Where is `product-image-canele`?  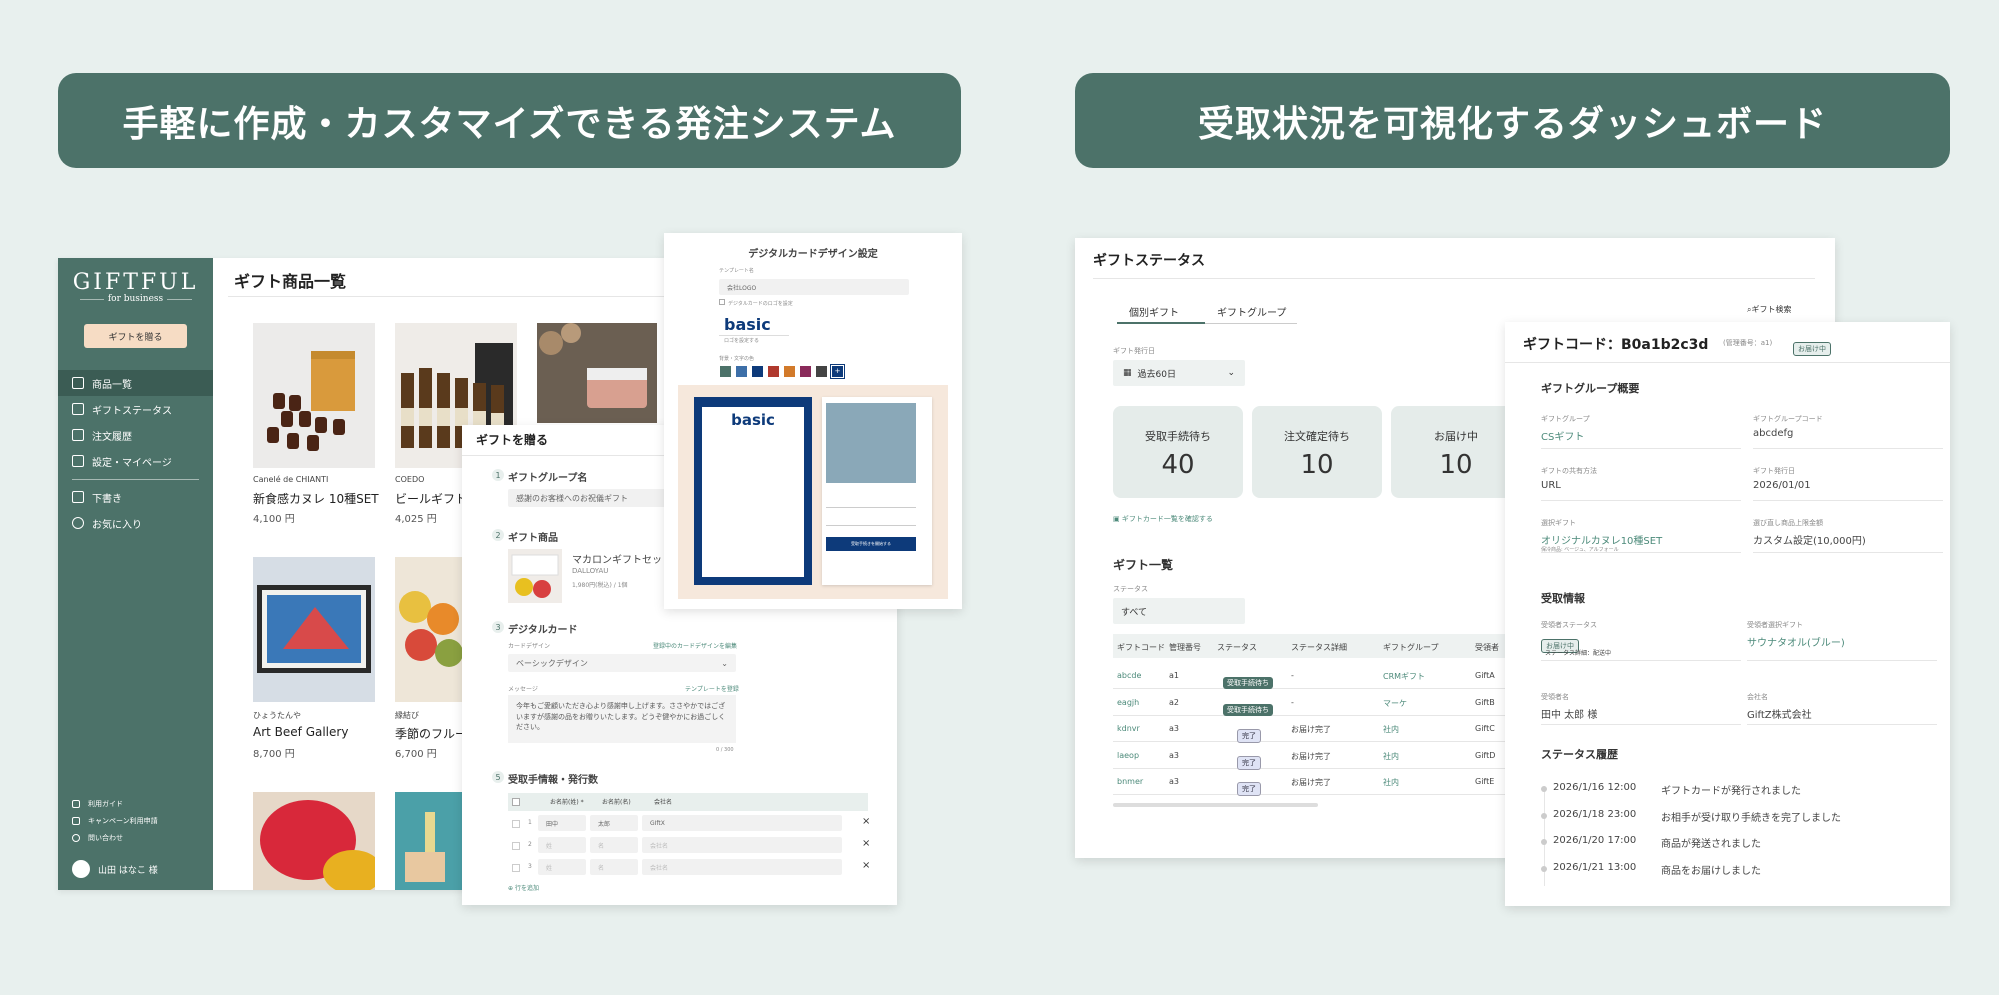
product-image-canele is located at coordinates (314, 395).